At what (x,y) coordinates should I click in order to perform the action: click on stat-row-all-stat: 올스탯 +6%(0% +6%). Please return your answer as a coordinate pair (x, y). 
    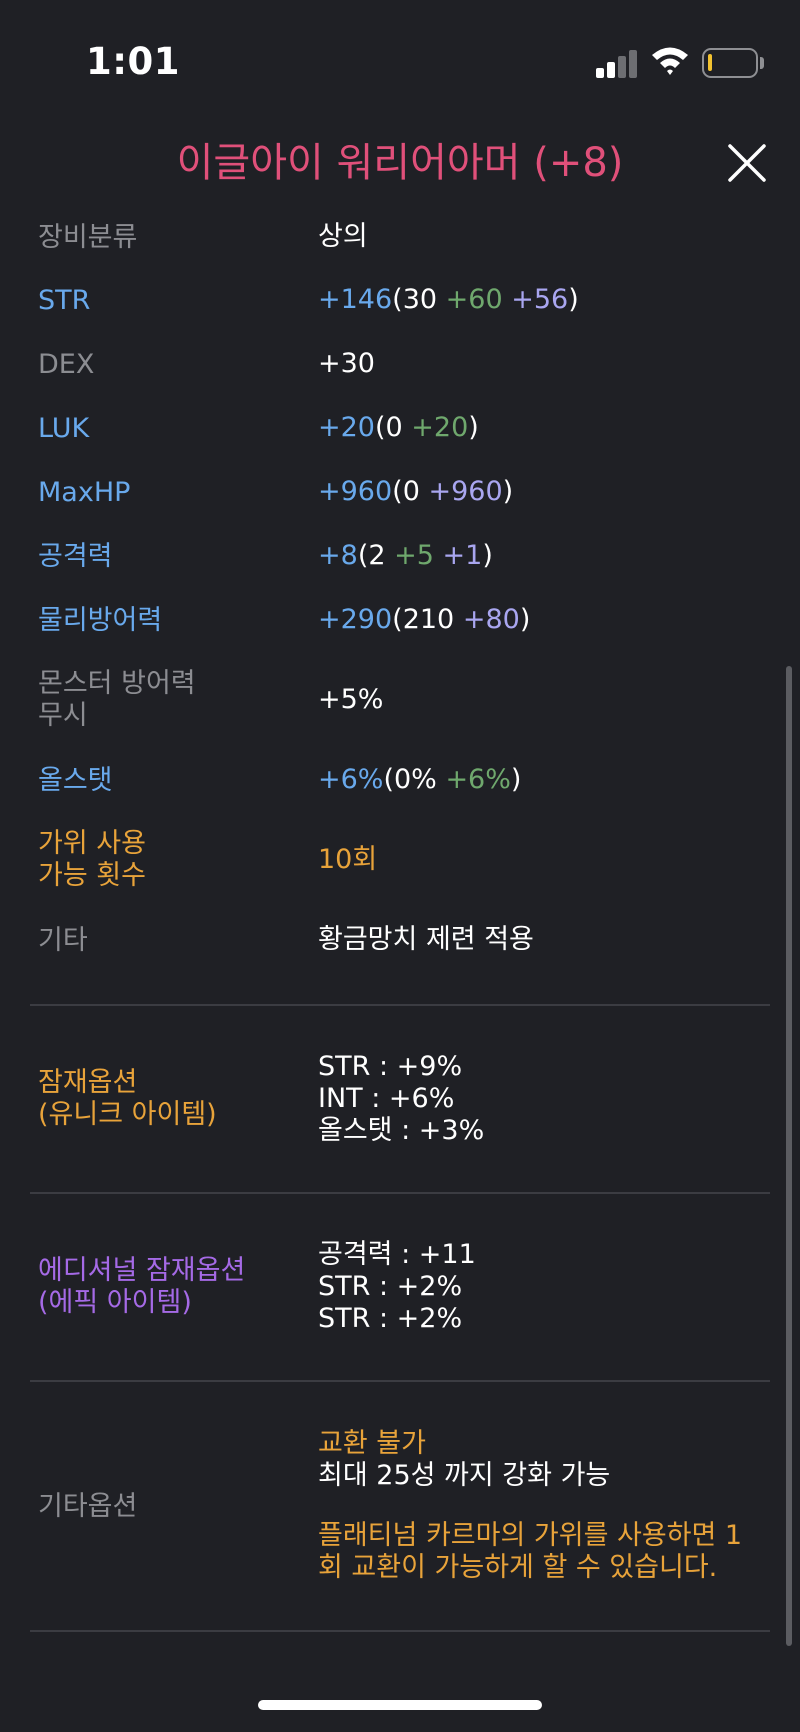
    Looking at the image, I should click on (400, 780).